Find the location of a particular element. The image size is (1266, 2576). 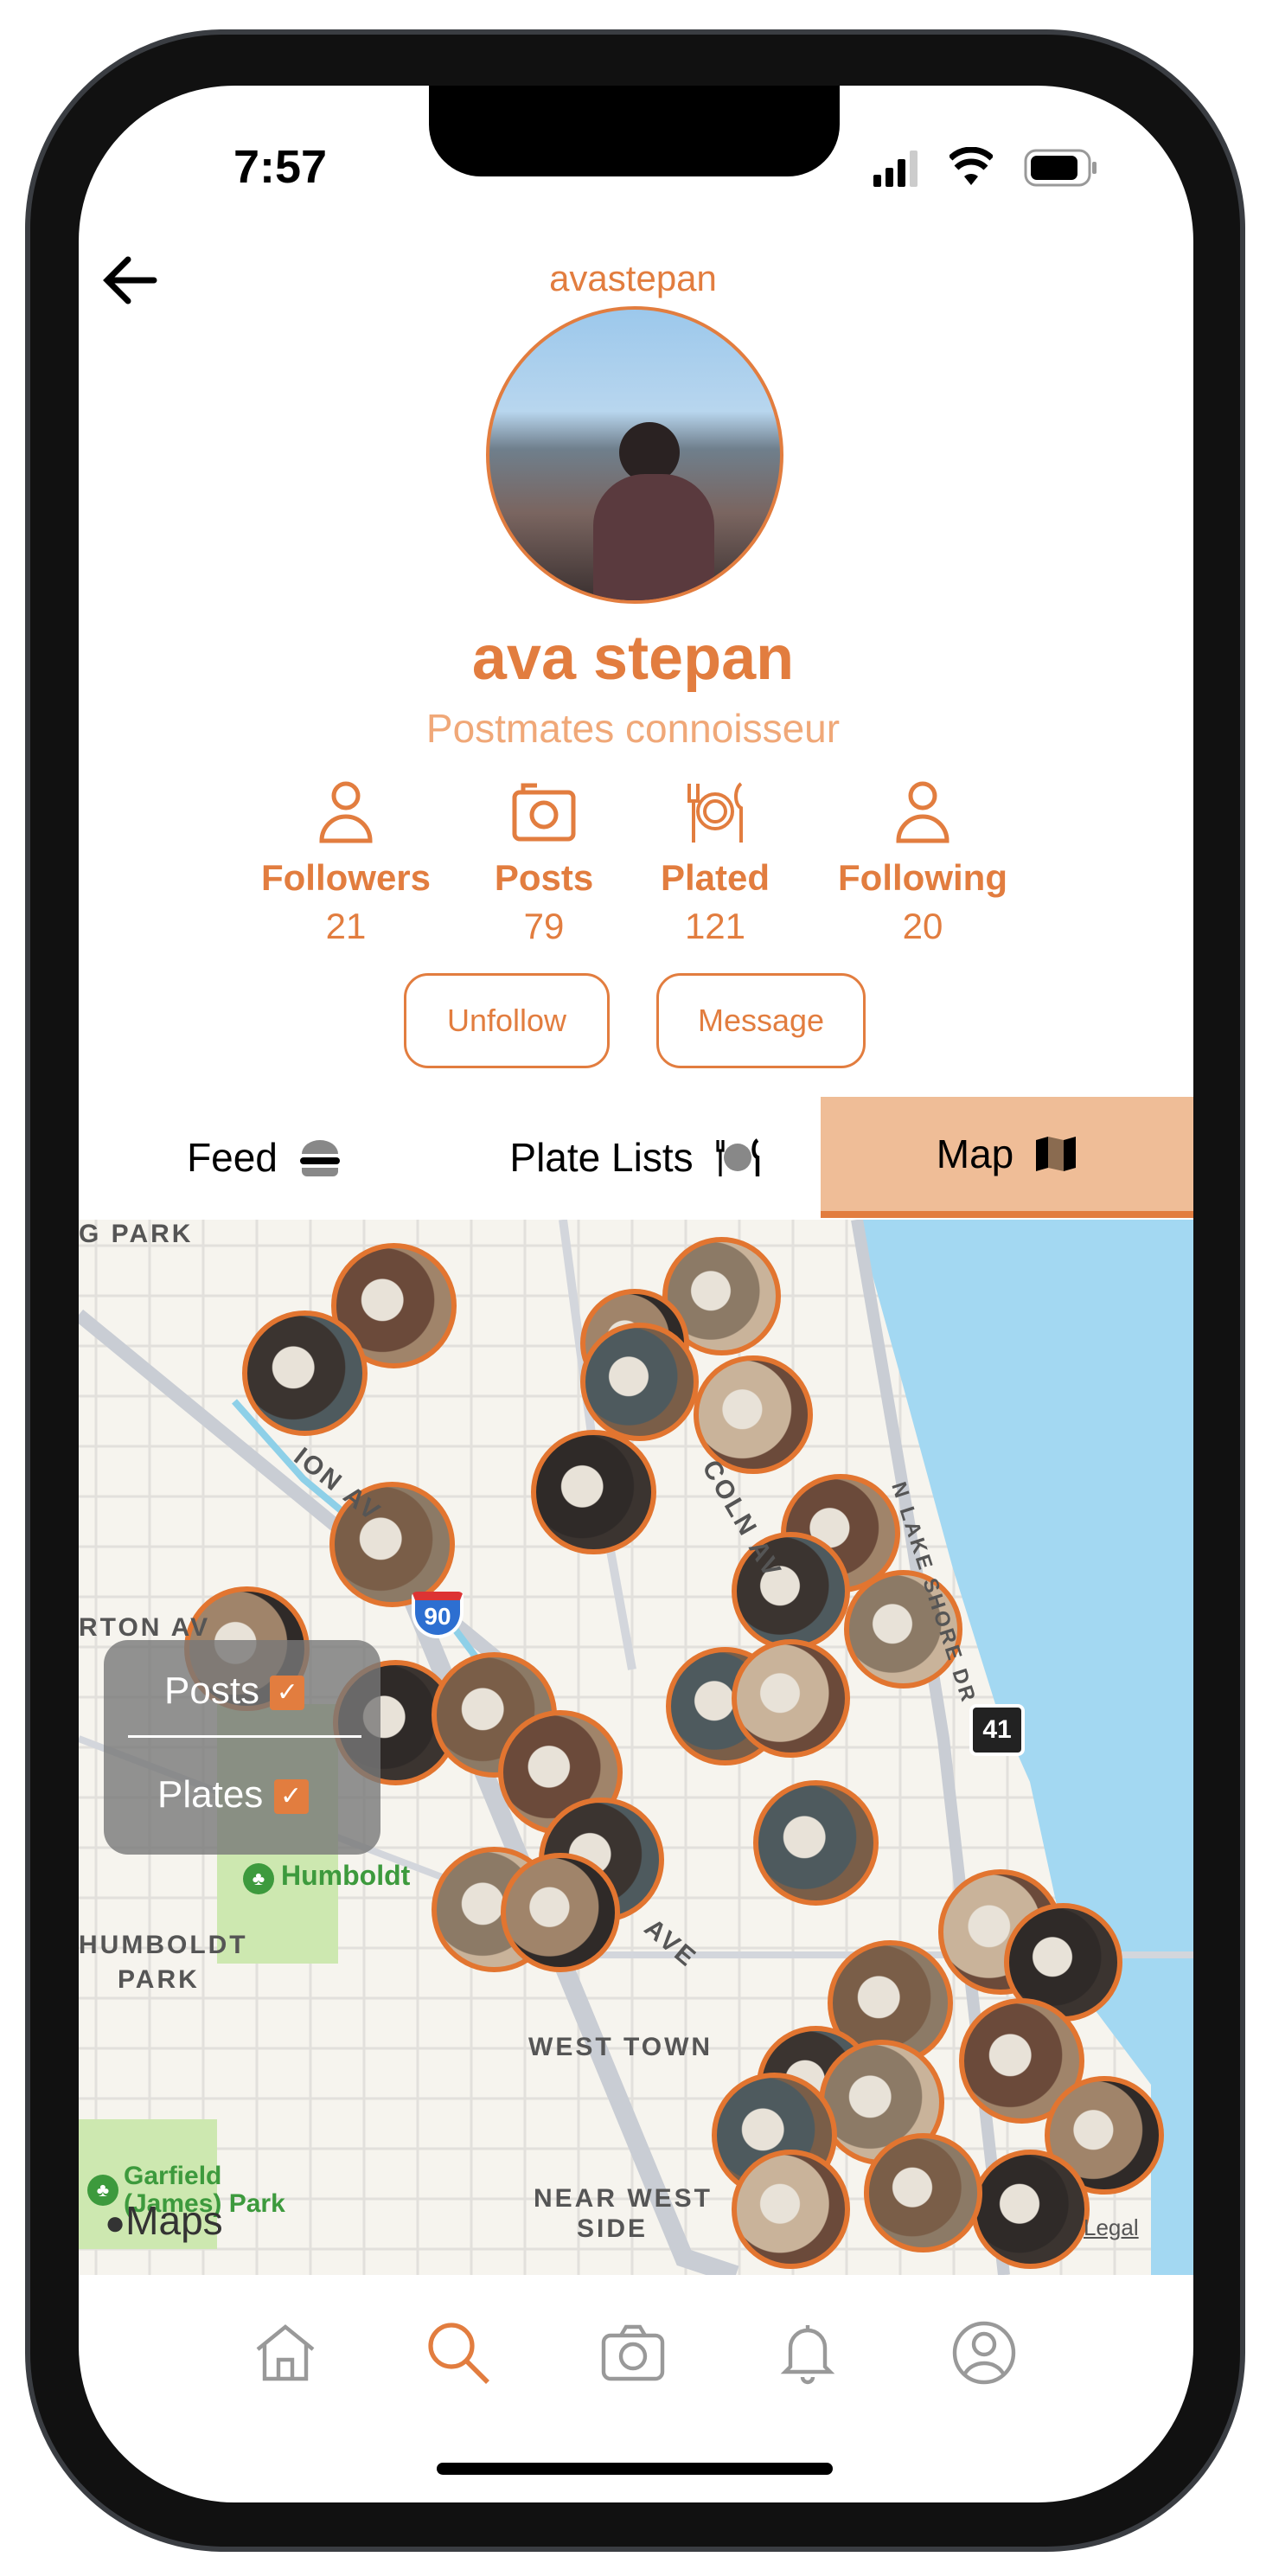

stat-label: Following is located at coordinates (922, 877).